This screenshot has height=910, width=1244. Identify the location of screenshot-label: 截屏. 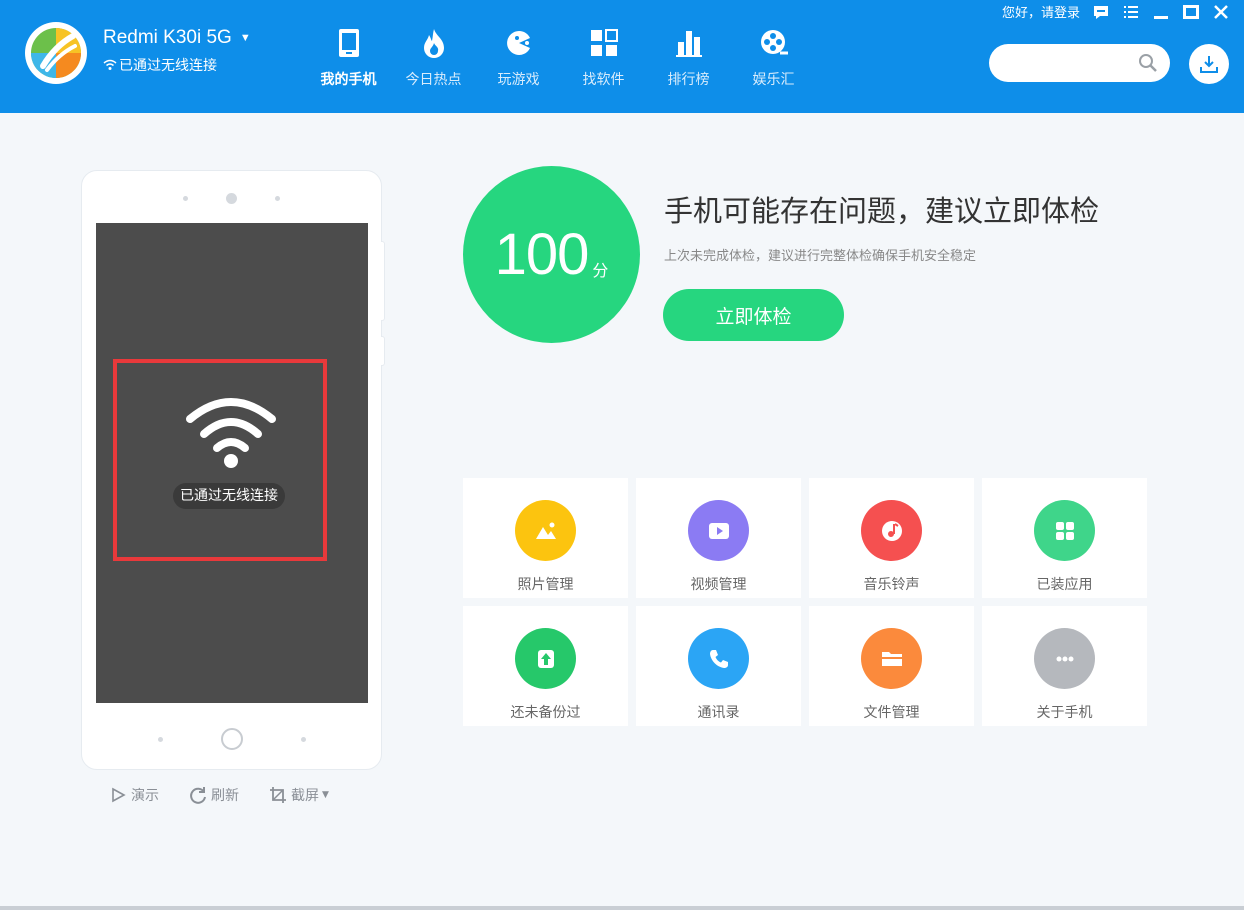
(305, 796).